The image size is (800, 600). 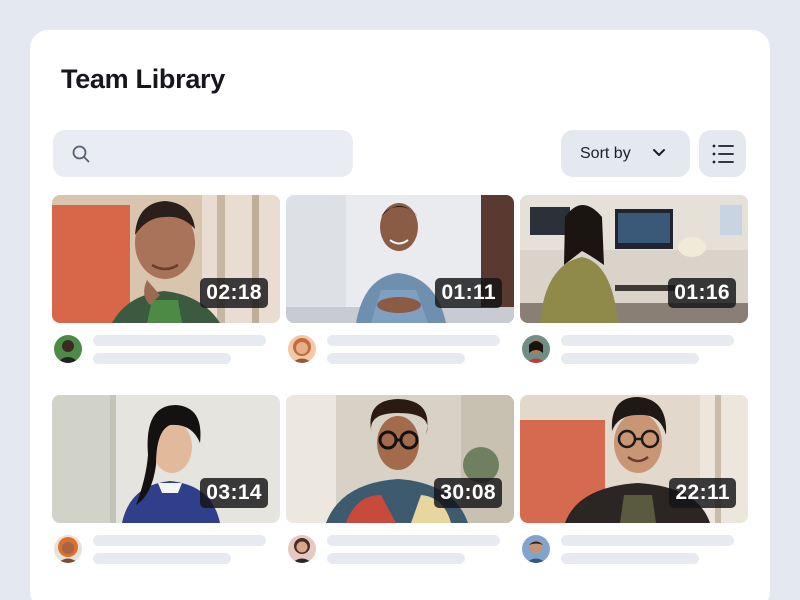 I want to click on video-duration: 01:16, so click(x=702, y=293).